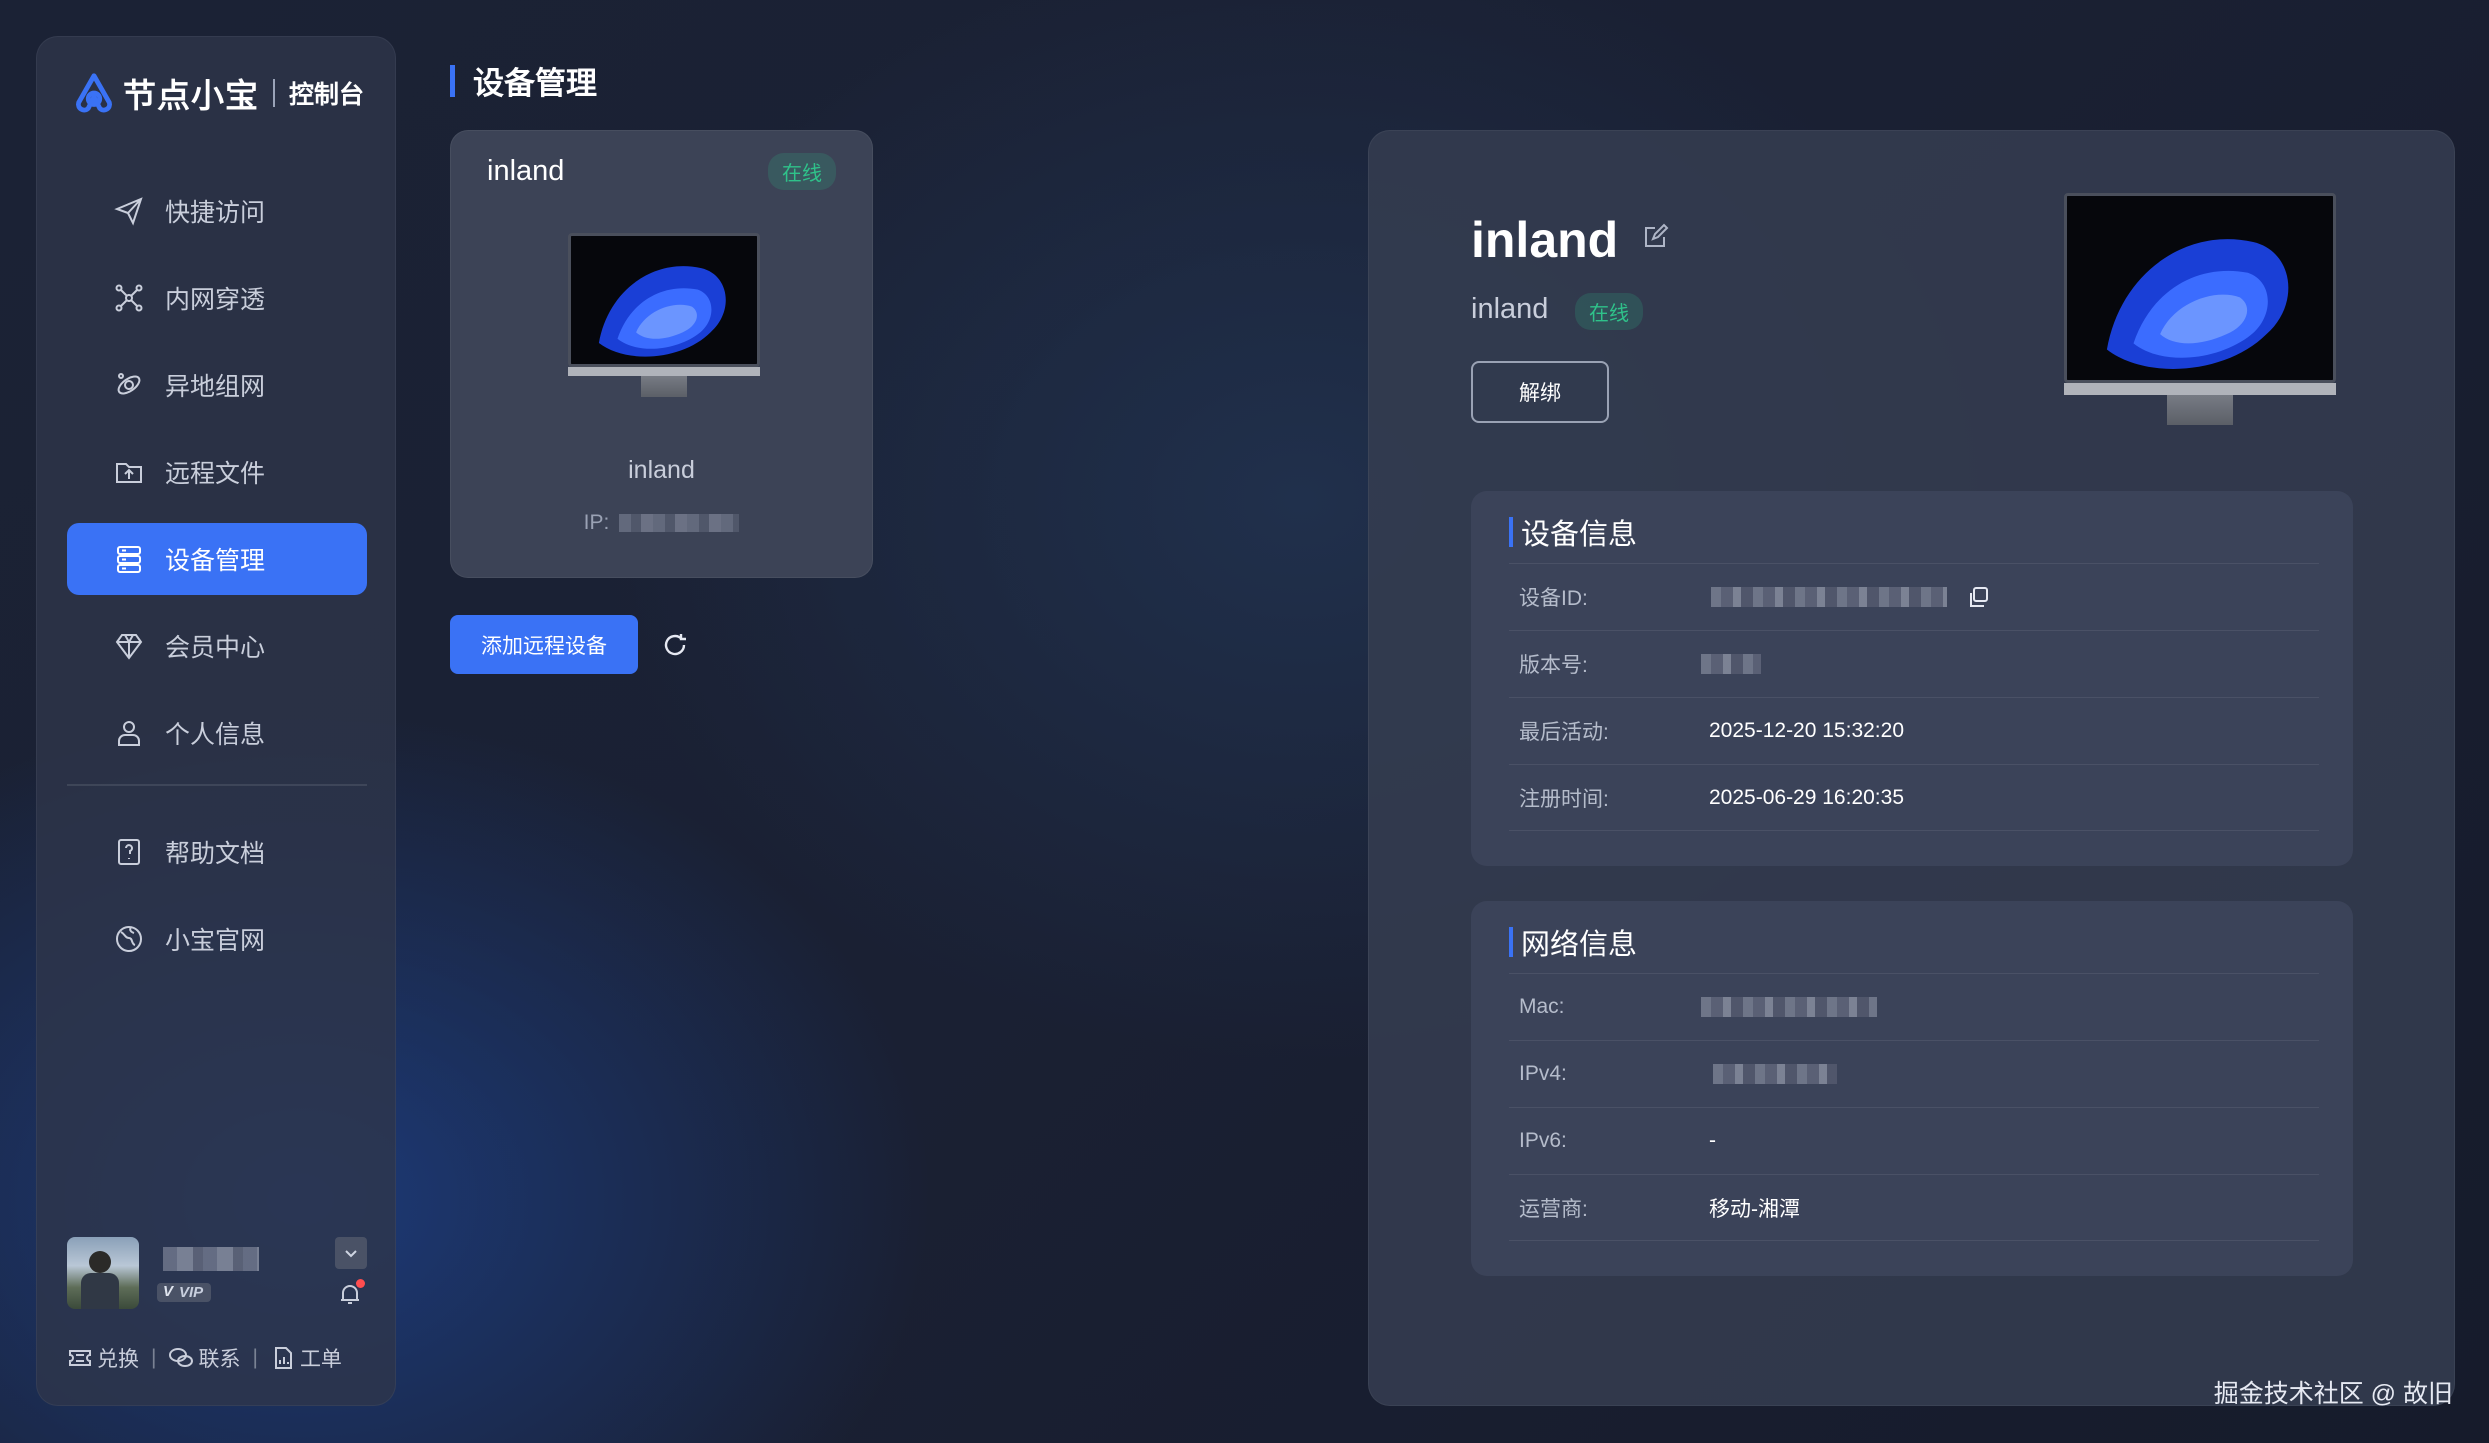 This screenshot has height=1443, width=2489. What do you see at coordinates (1829, 597) in the screenshot?
I see `device-id-redacted` at bounding box center [1829, 597].